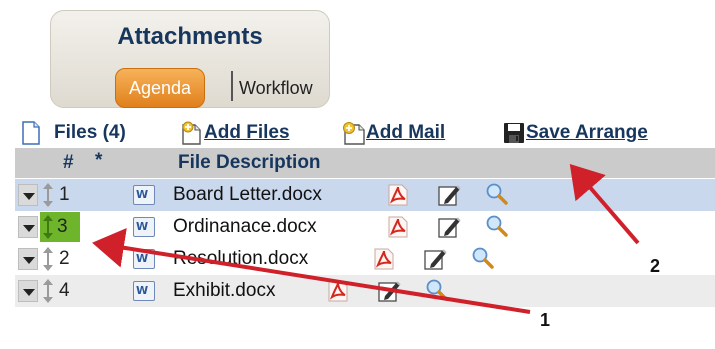 Image resolution: width=715 pixels, height=349 pixels. I want to click on attachments-title: Attachments, so click(190, 36).